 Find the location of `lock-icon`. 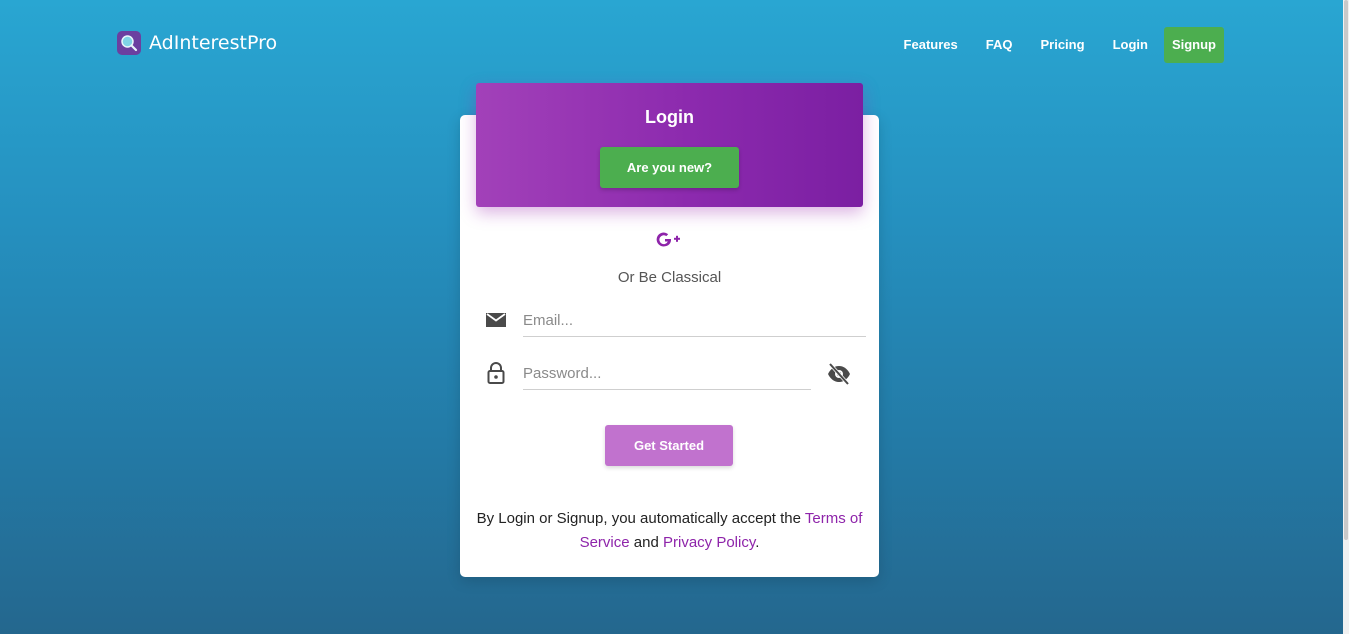

lock-icon is located at coordinates (496, 373).